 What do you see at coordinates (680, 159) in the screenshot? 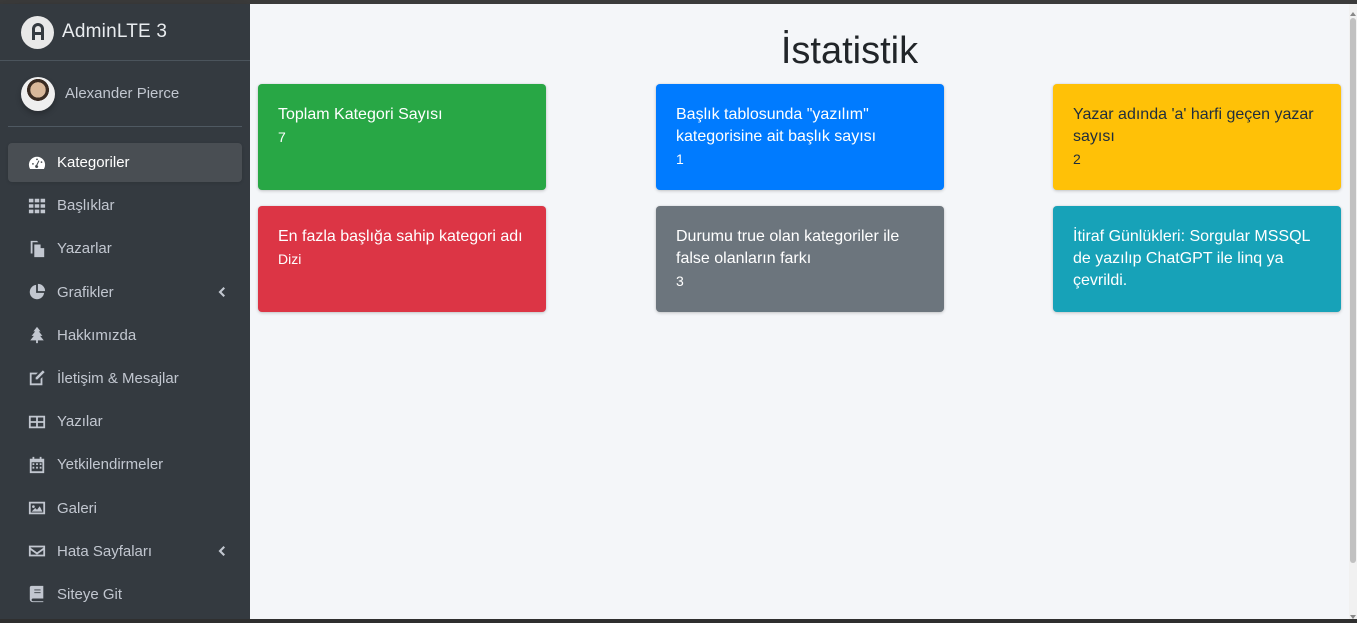
I see `card-value: 1` at bounding box center [680, 159].